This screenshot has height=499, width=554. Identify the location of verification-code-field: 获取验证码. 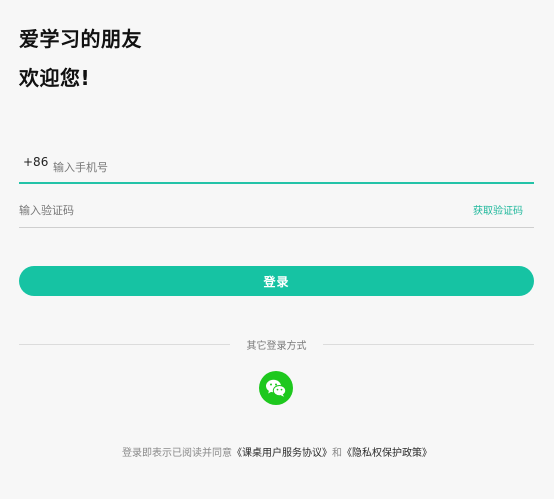
(276, 212).